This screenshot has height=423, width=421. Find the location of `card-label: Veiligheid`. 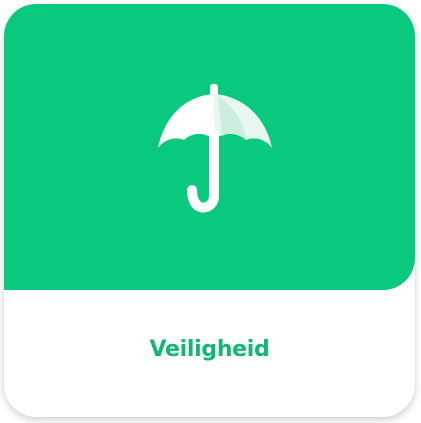

card-label: Veiligheid is located at coordinates (209, 349).